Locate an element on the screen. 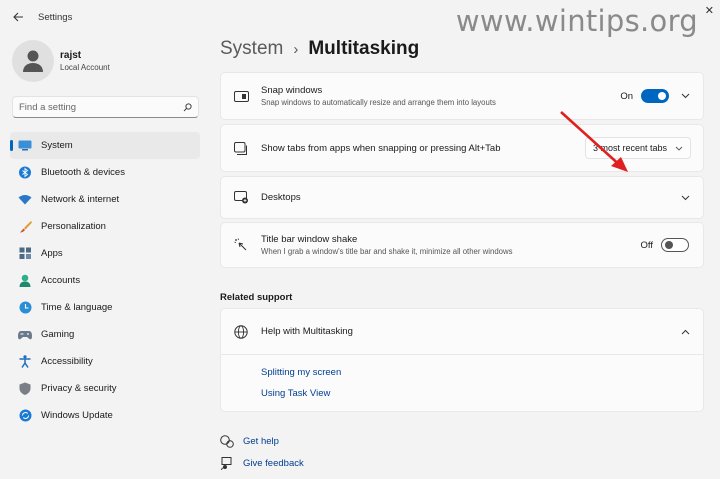  setting-title: Snap windows is located at coordinates (292, 90).